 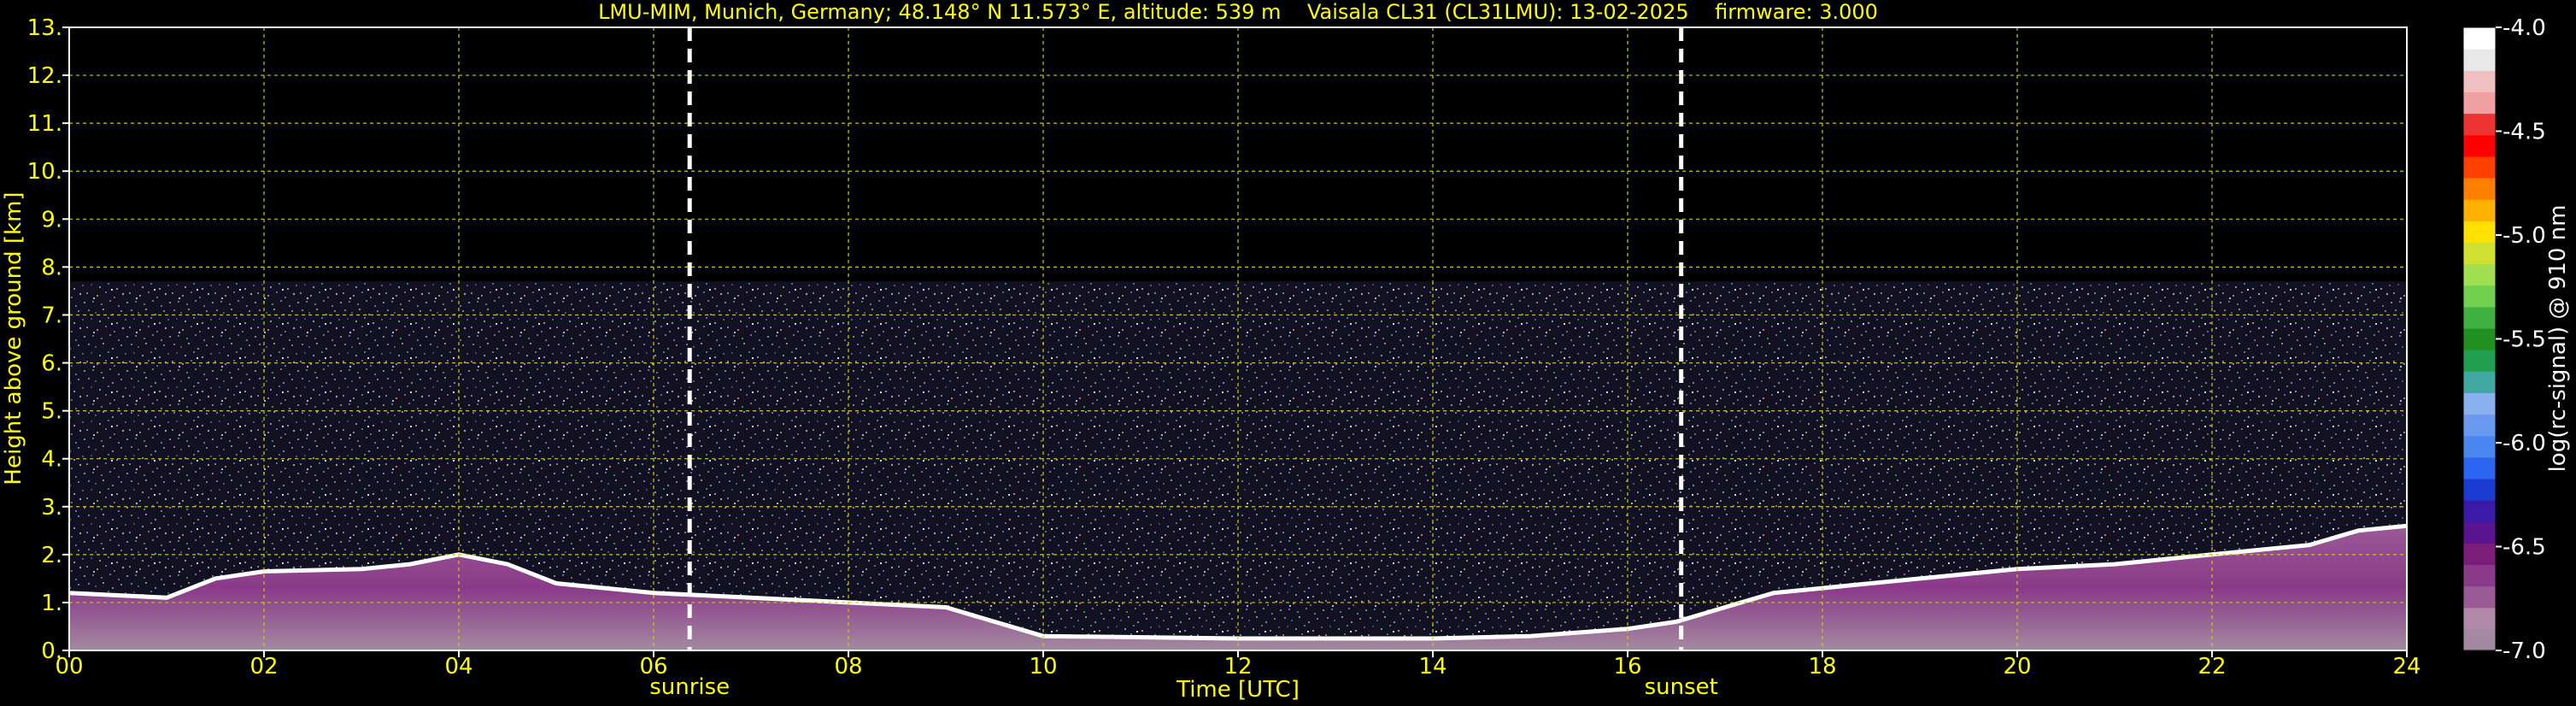 I want to click on y-tick-label-0: 0., so click(x=51, y=651).